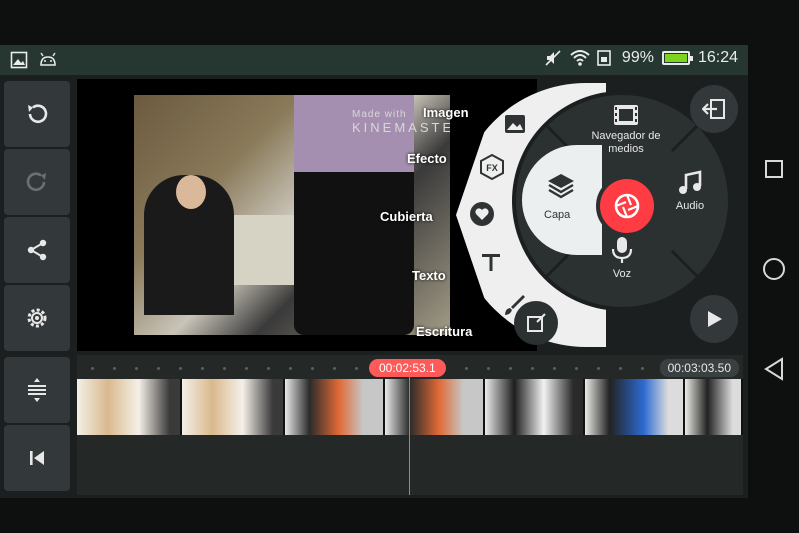 The image size is (799, 533). What do you see at coordinates (409, 434) in the screenshot?
I see `playhead` at bounding box center [409, 434].